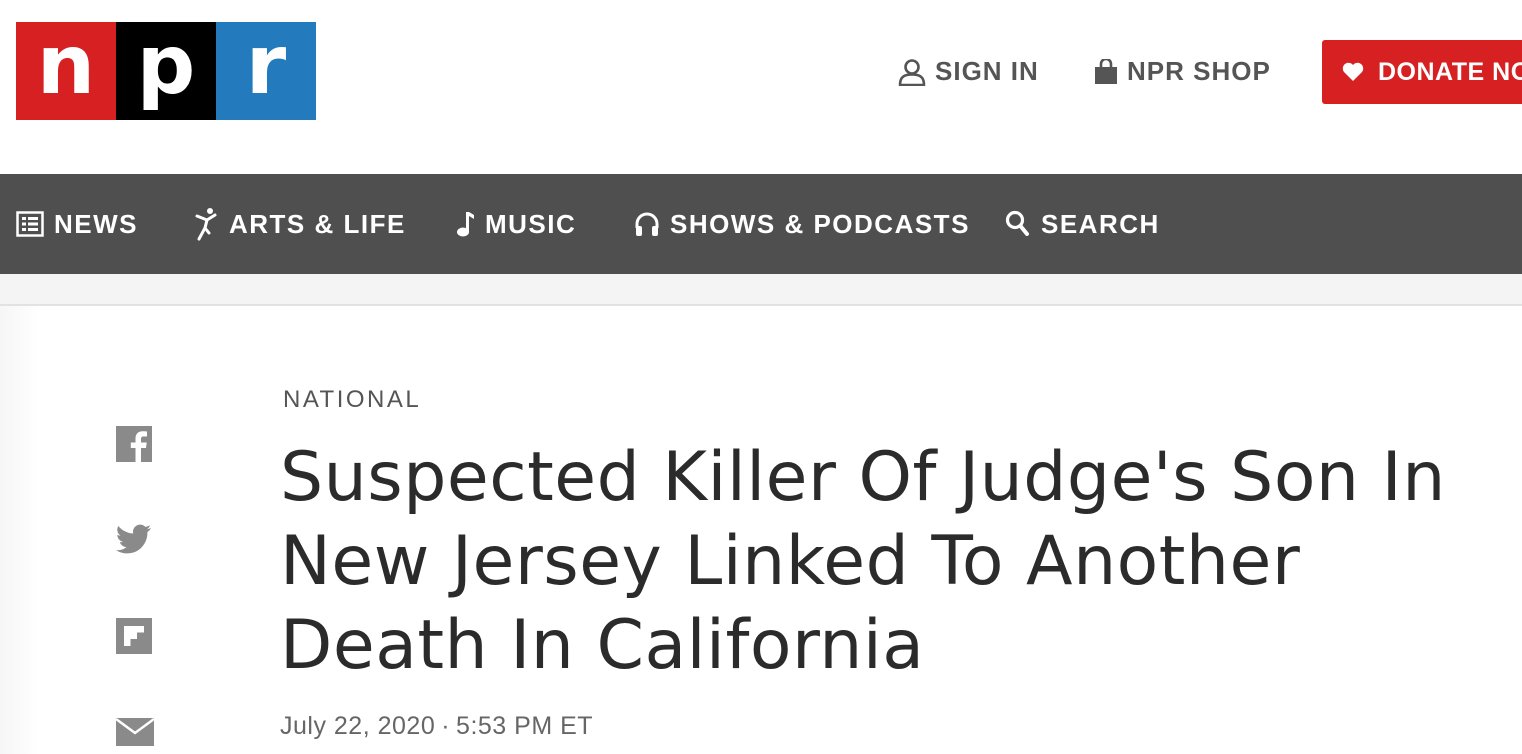 This screenshot has width=1522, height=754. What do you see at coordinates (30, 224) in the screenshot?
I see `news-list-icon` at bounding box center [30, 224].